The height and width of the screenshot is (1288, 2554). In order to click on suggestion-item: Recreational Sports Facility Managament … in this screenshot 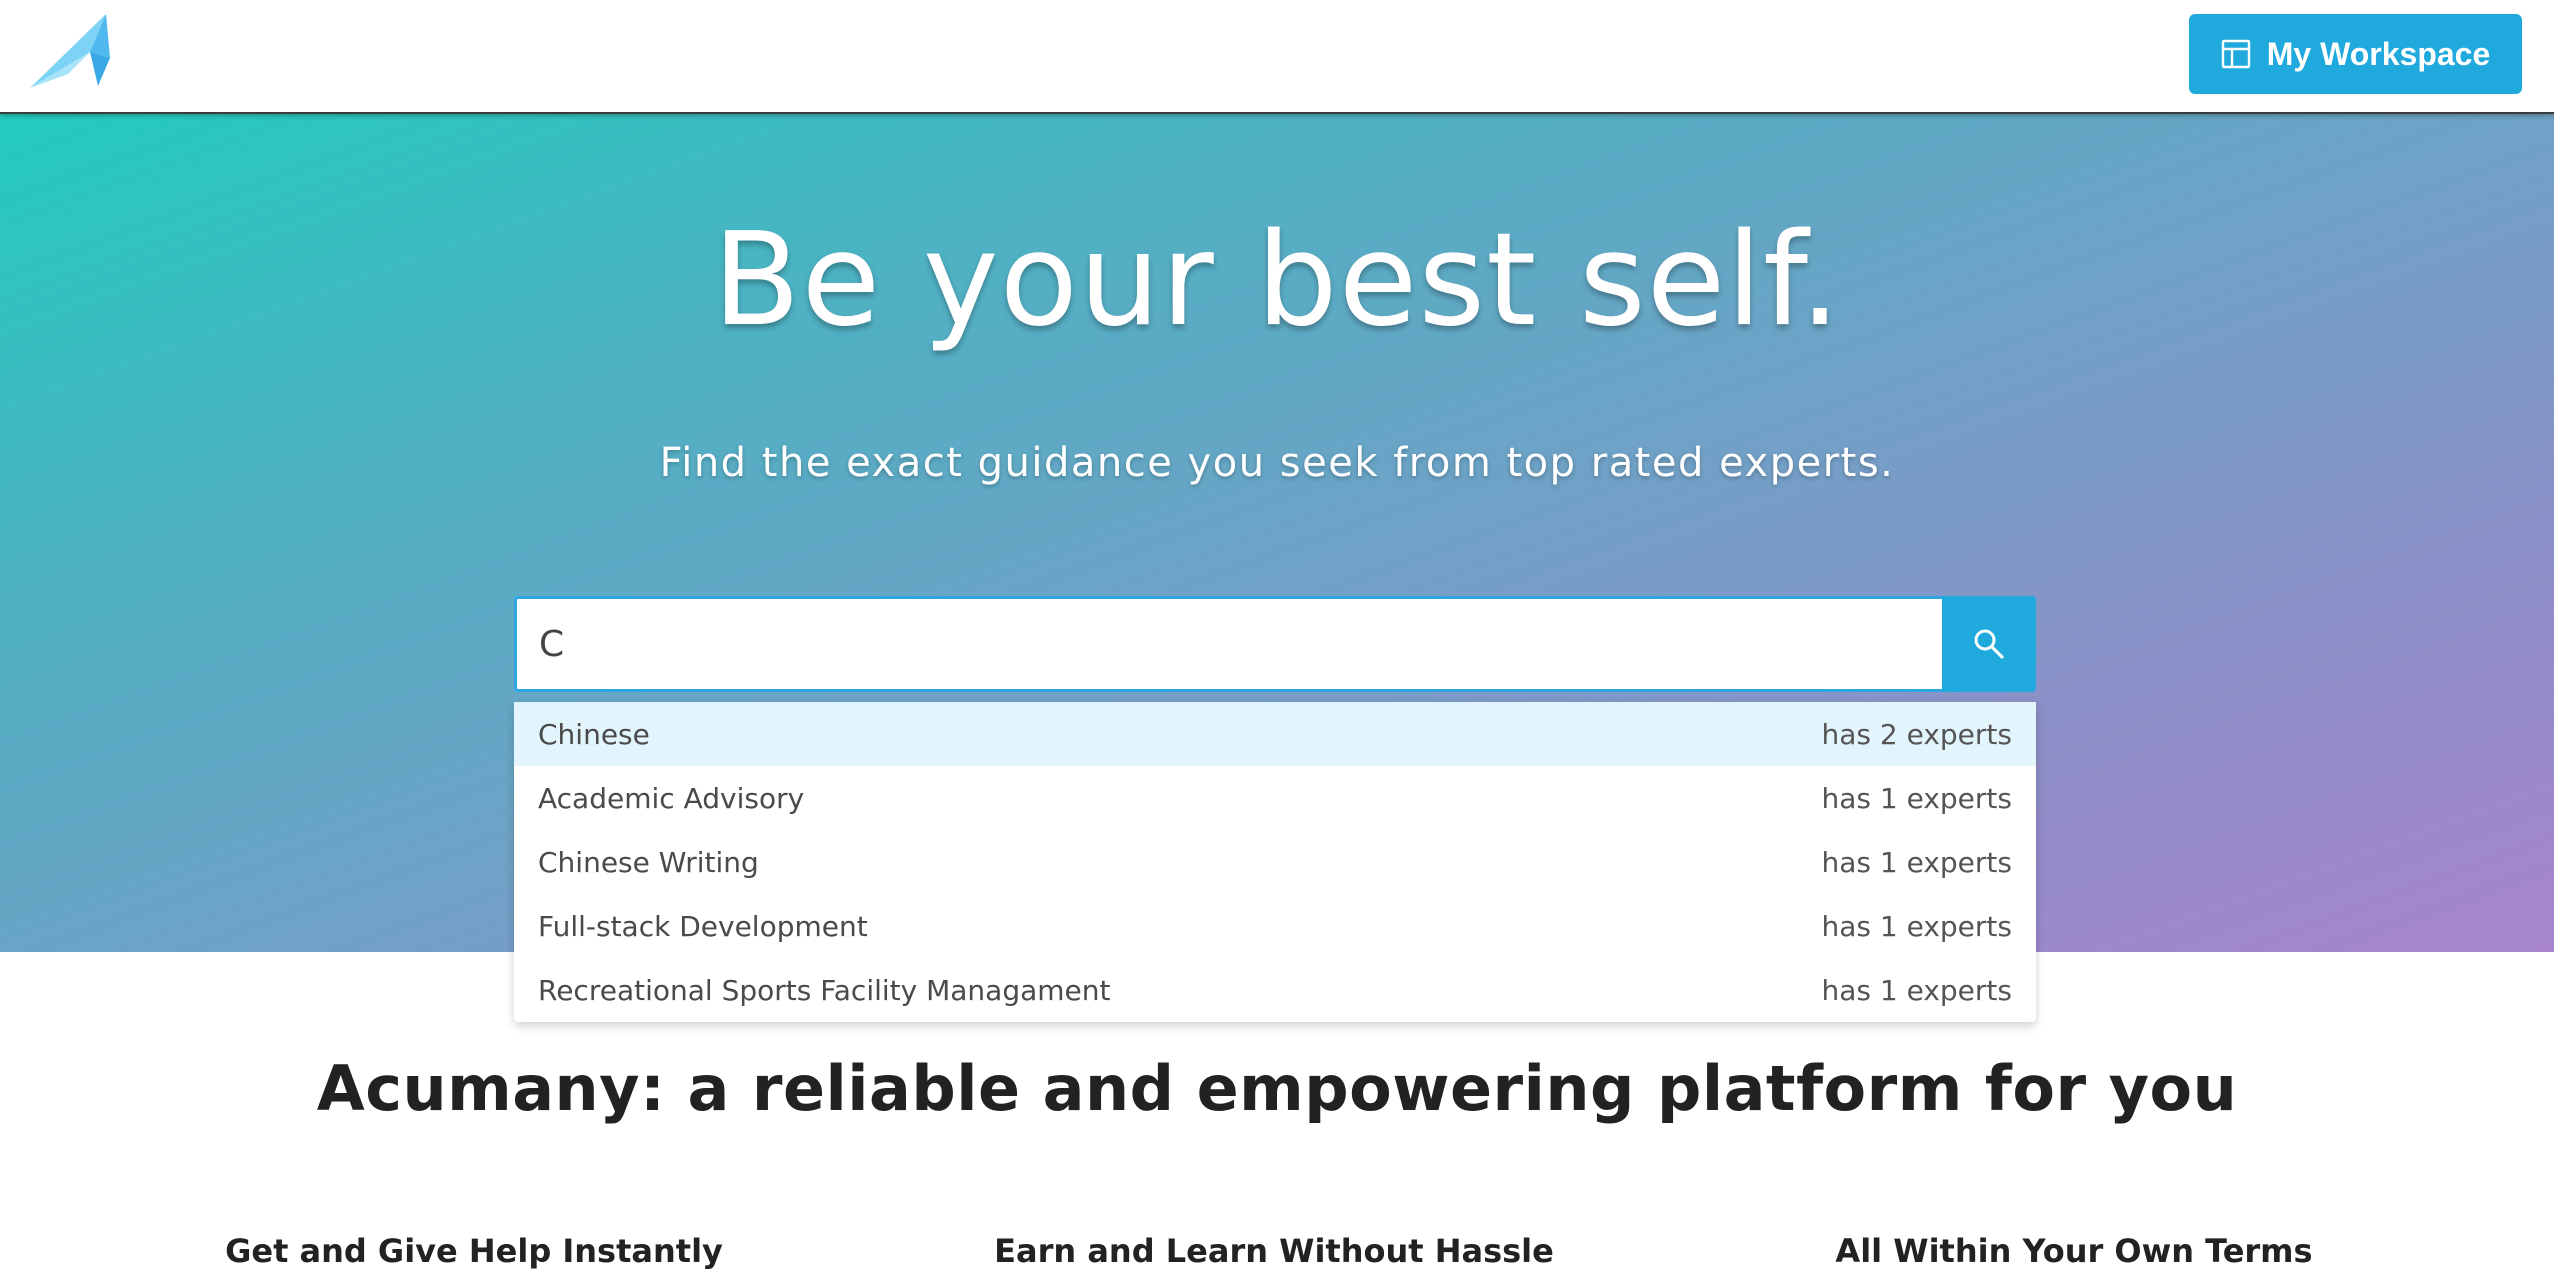, I will do `click(1275, 990)`.